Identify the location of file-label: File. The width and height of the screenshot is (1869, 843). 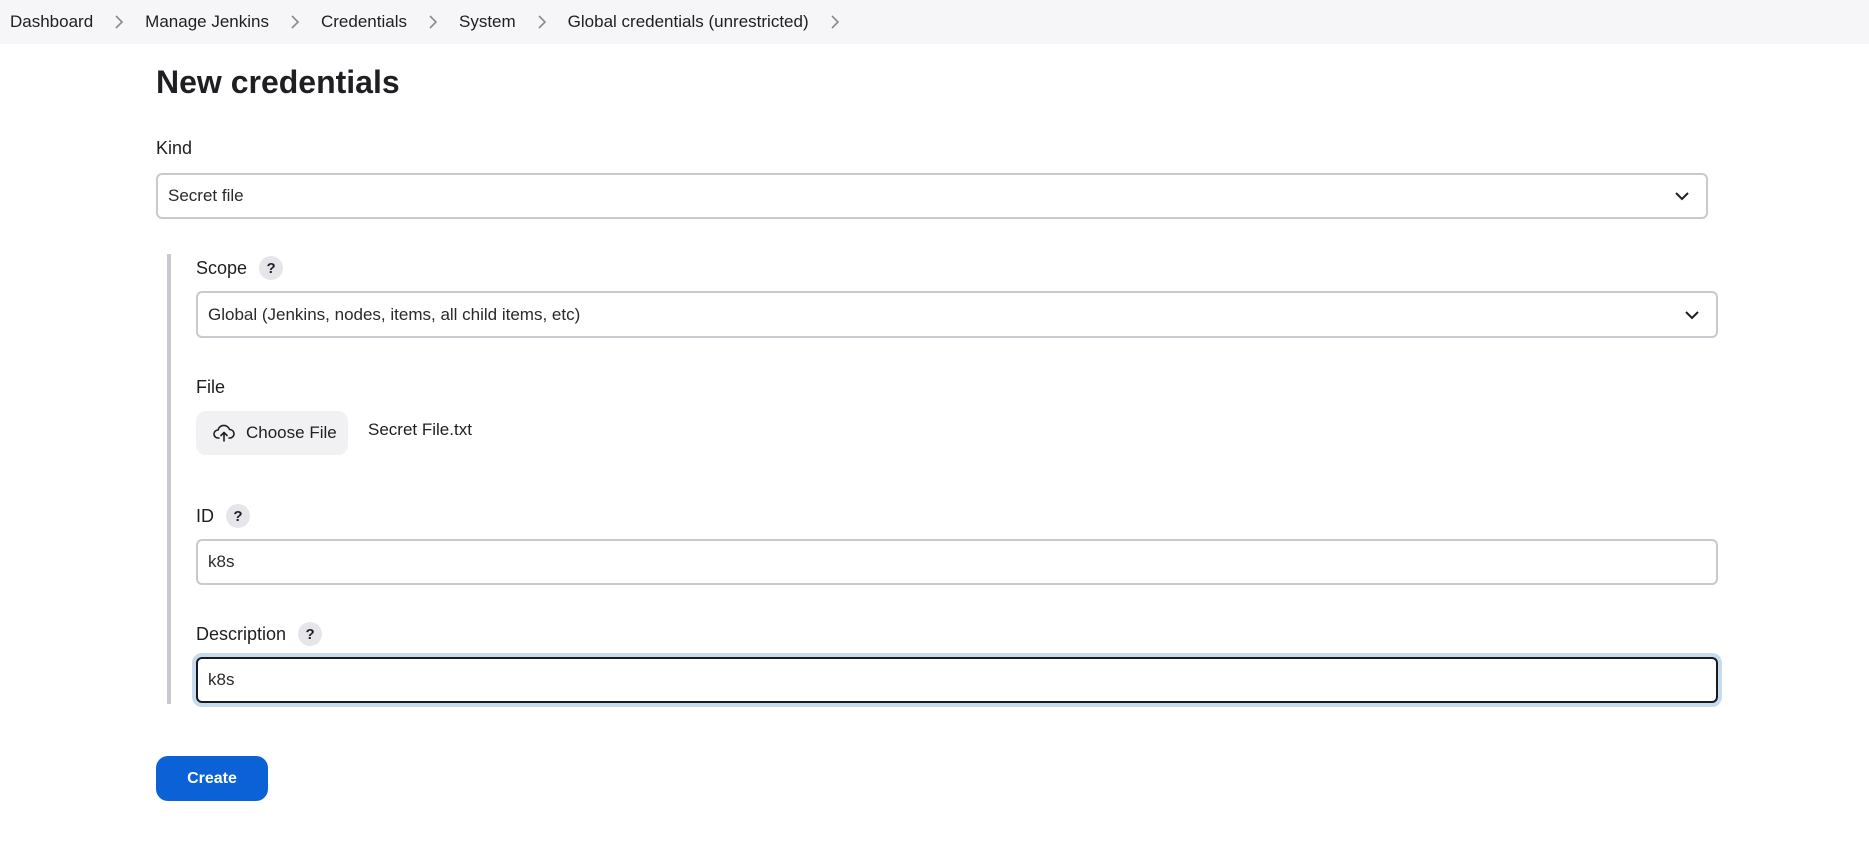
(210, 387).